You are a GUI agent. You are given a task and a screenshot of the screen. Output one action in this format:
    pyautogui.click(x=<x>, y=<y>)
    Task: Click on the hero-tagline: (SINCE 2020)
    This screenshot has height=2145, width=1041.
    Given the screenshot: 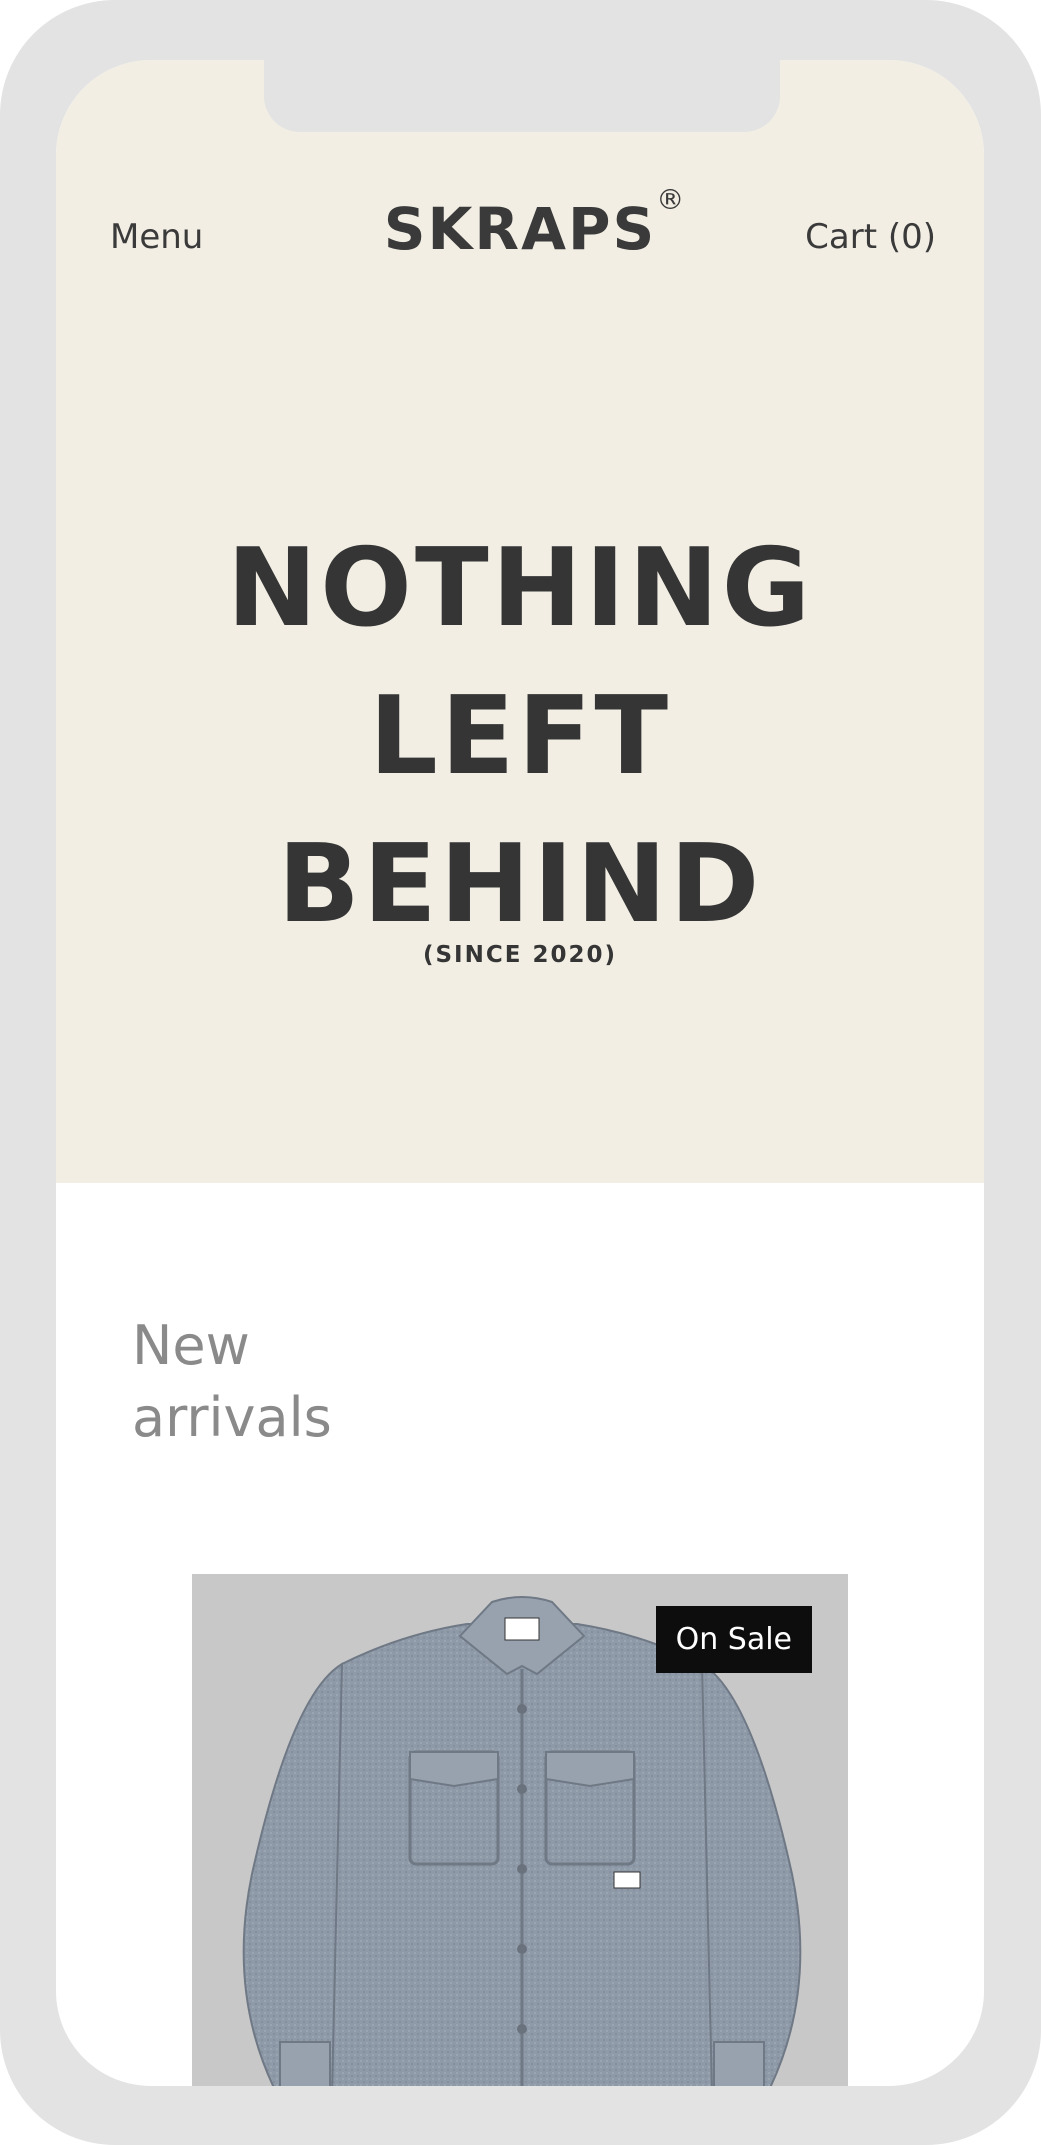 What is the action you would take?
    pyautogui.click(x=519, y=955)
    